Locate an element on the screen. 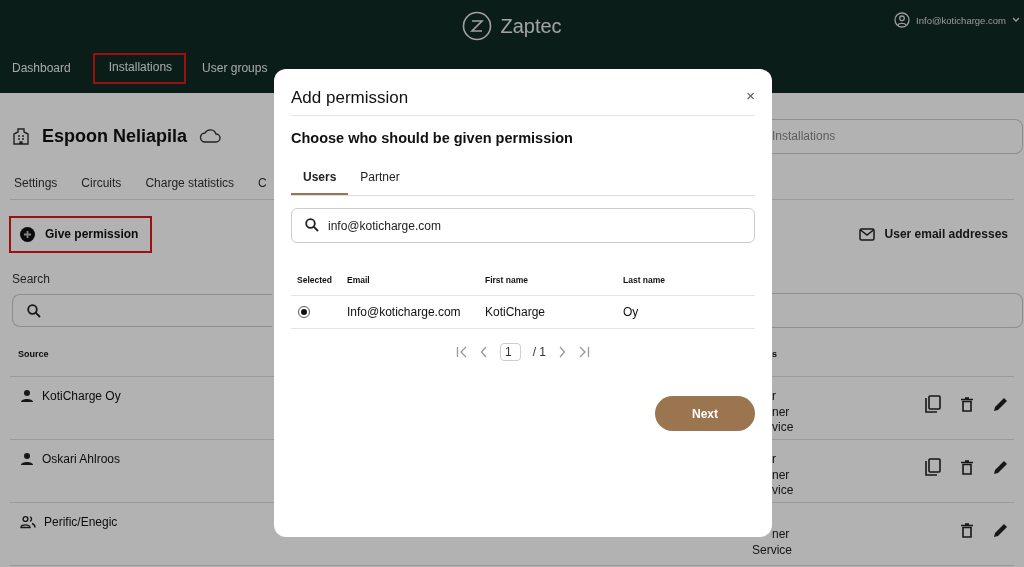 This screenshot has width=1024, height=567. dialog-heading: Choose who should be given permission is located at coordinates (432, 138).